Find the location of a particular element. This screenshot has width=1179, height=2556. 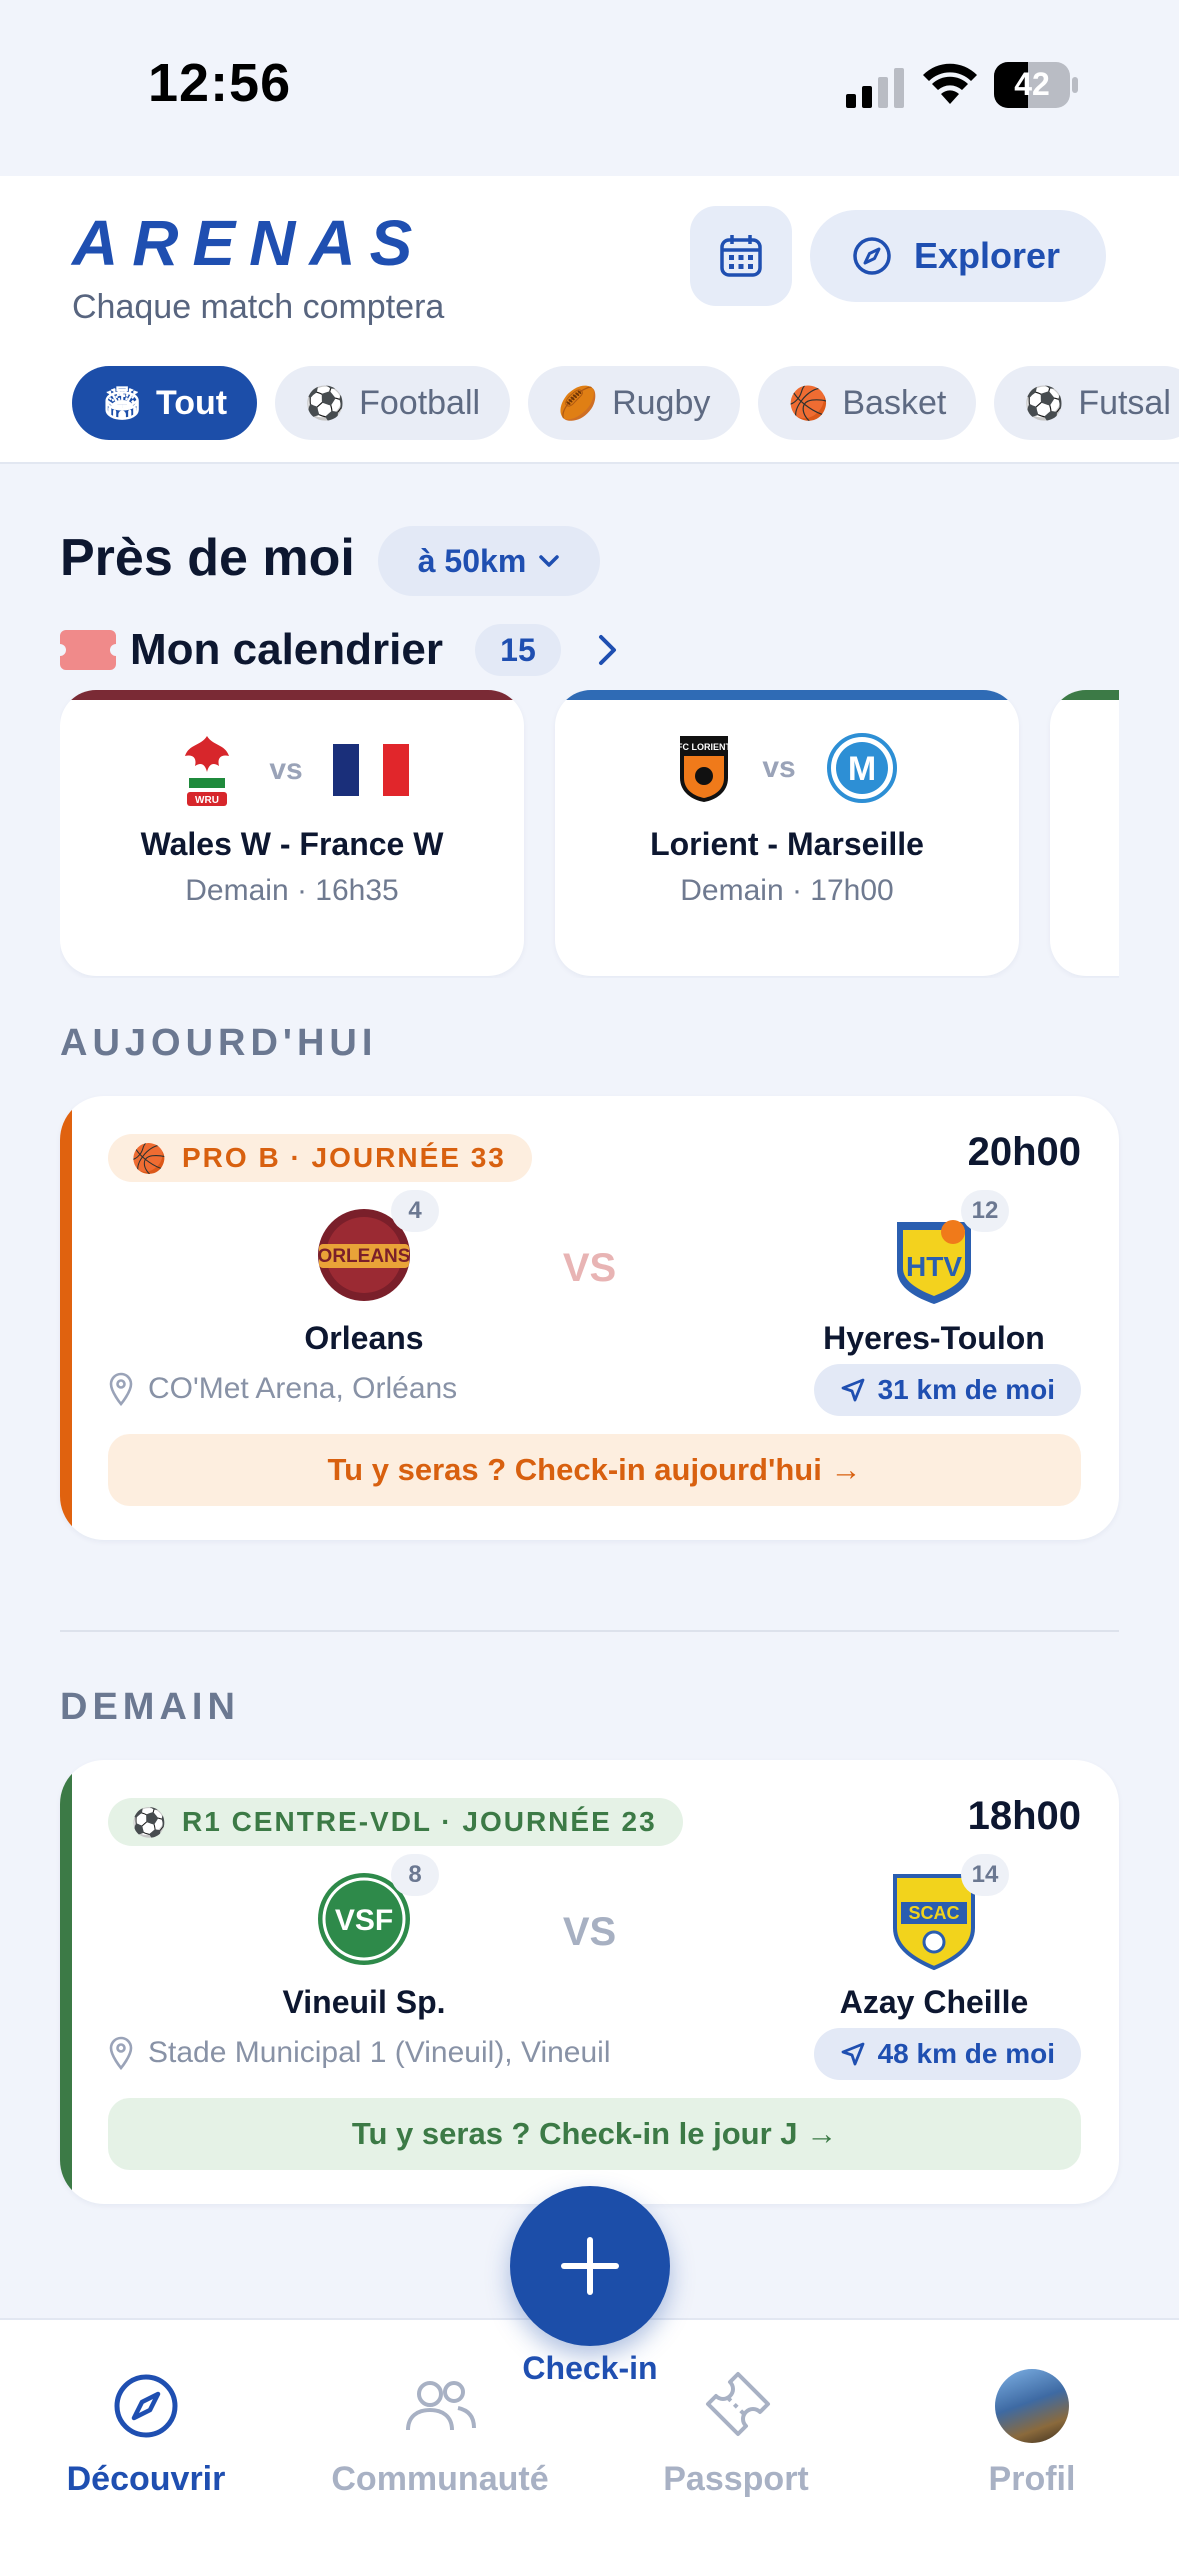

league-badge: 🏀 PRO B · JOURNÉE 33 is located at coordinates (320, 1158).